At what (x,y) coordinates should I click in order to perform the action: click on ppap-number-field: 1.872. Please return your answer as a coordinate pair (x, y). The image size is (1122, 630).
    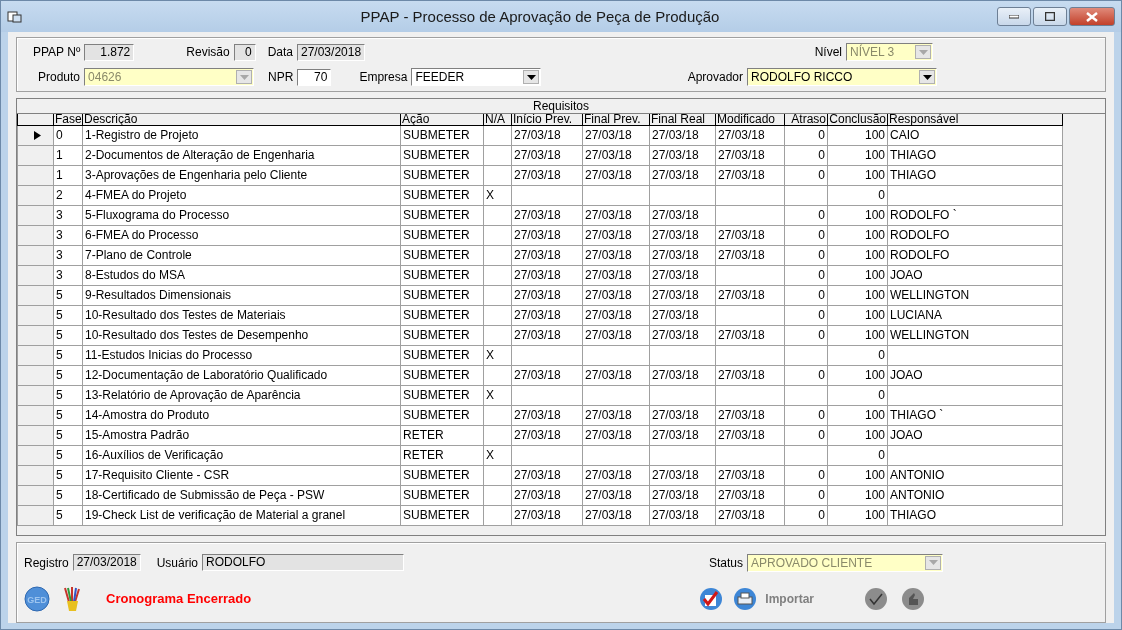
    Looking at the image, I should click on (109, 52).